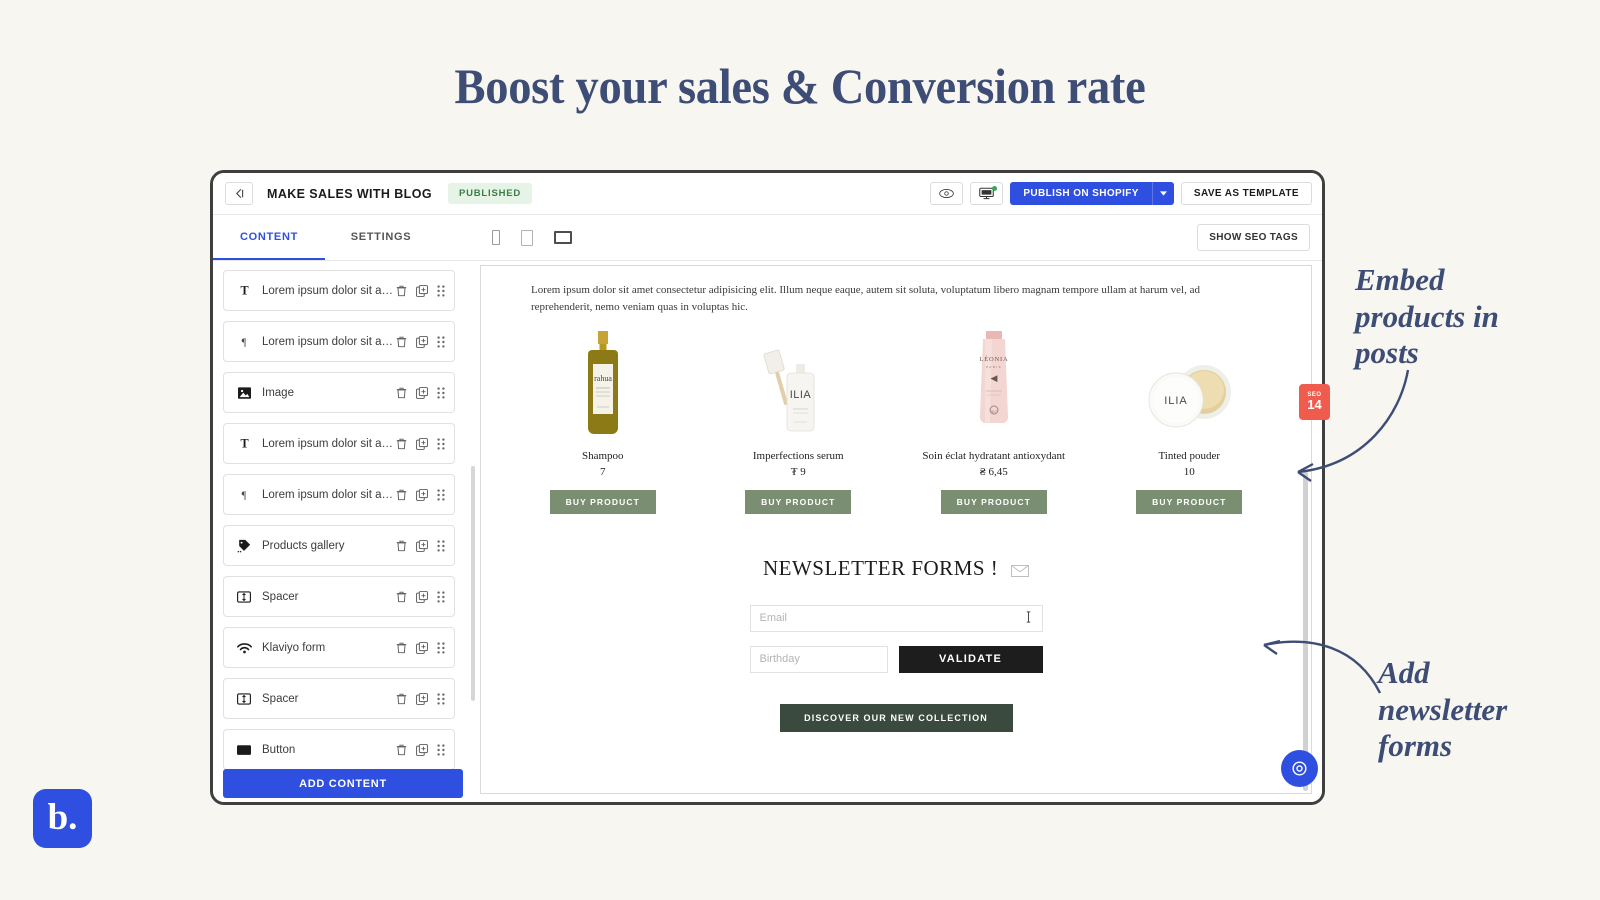 The image size is (1600, 900). What do you see at coordinates (339, 749) in the screenshot?
I see `content-block-row: Button` at bounding box center [339, 749].